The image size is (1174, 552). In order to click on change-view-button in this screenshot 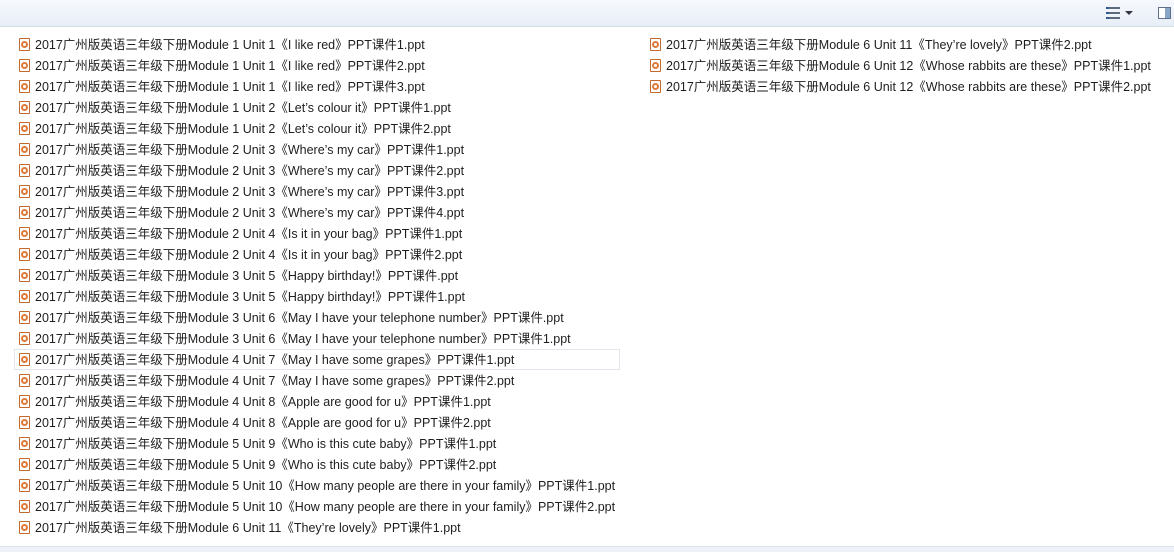, I will do `click(1119, 13)`.